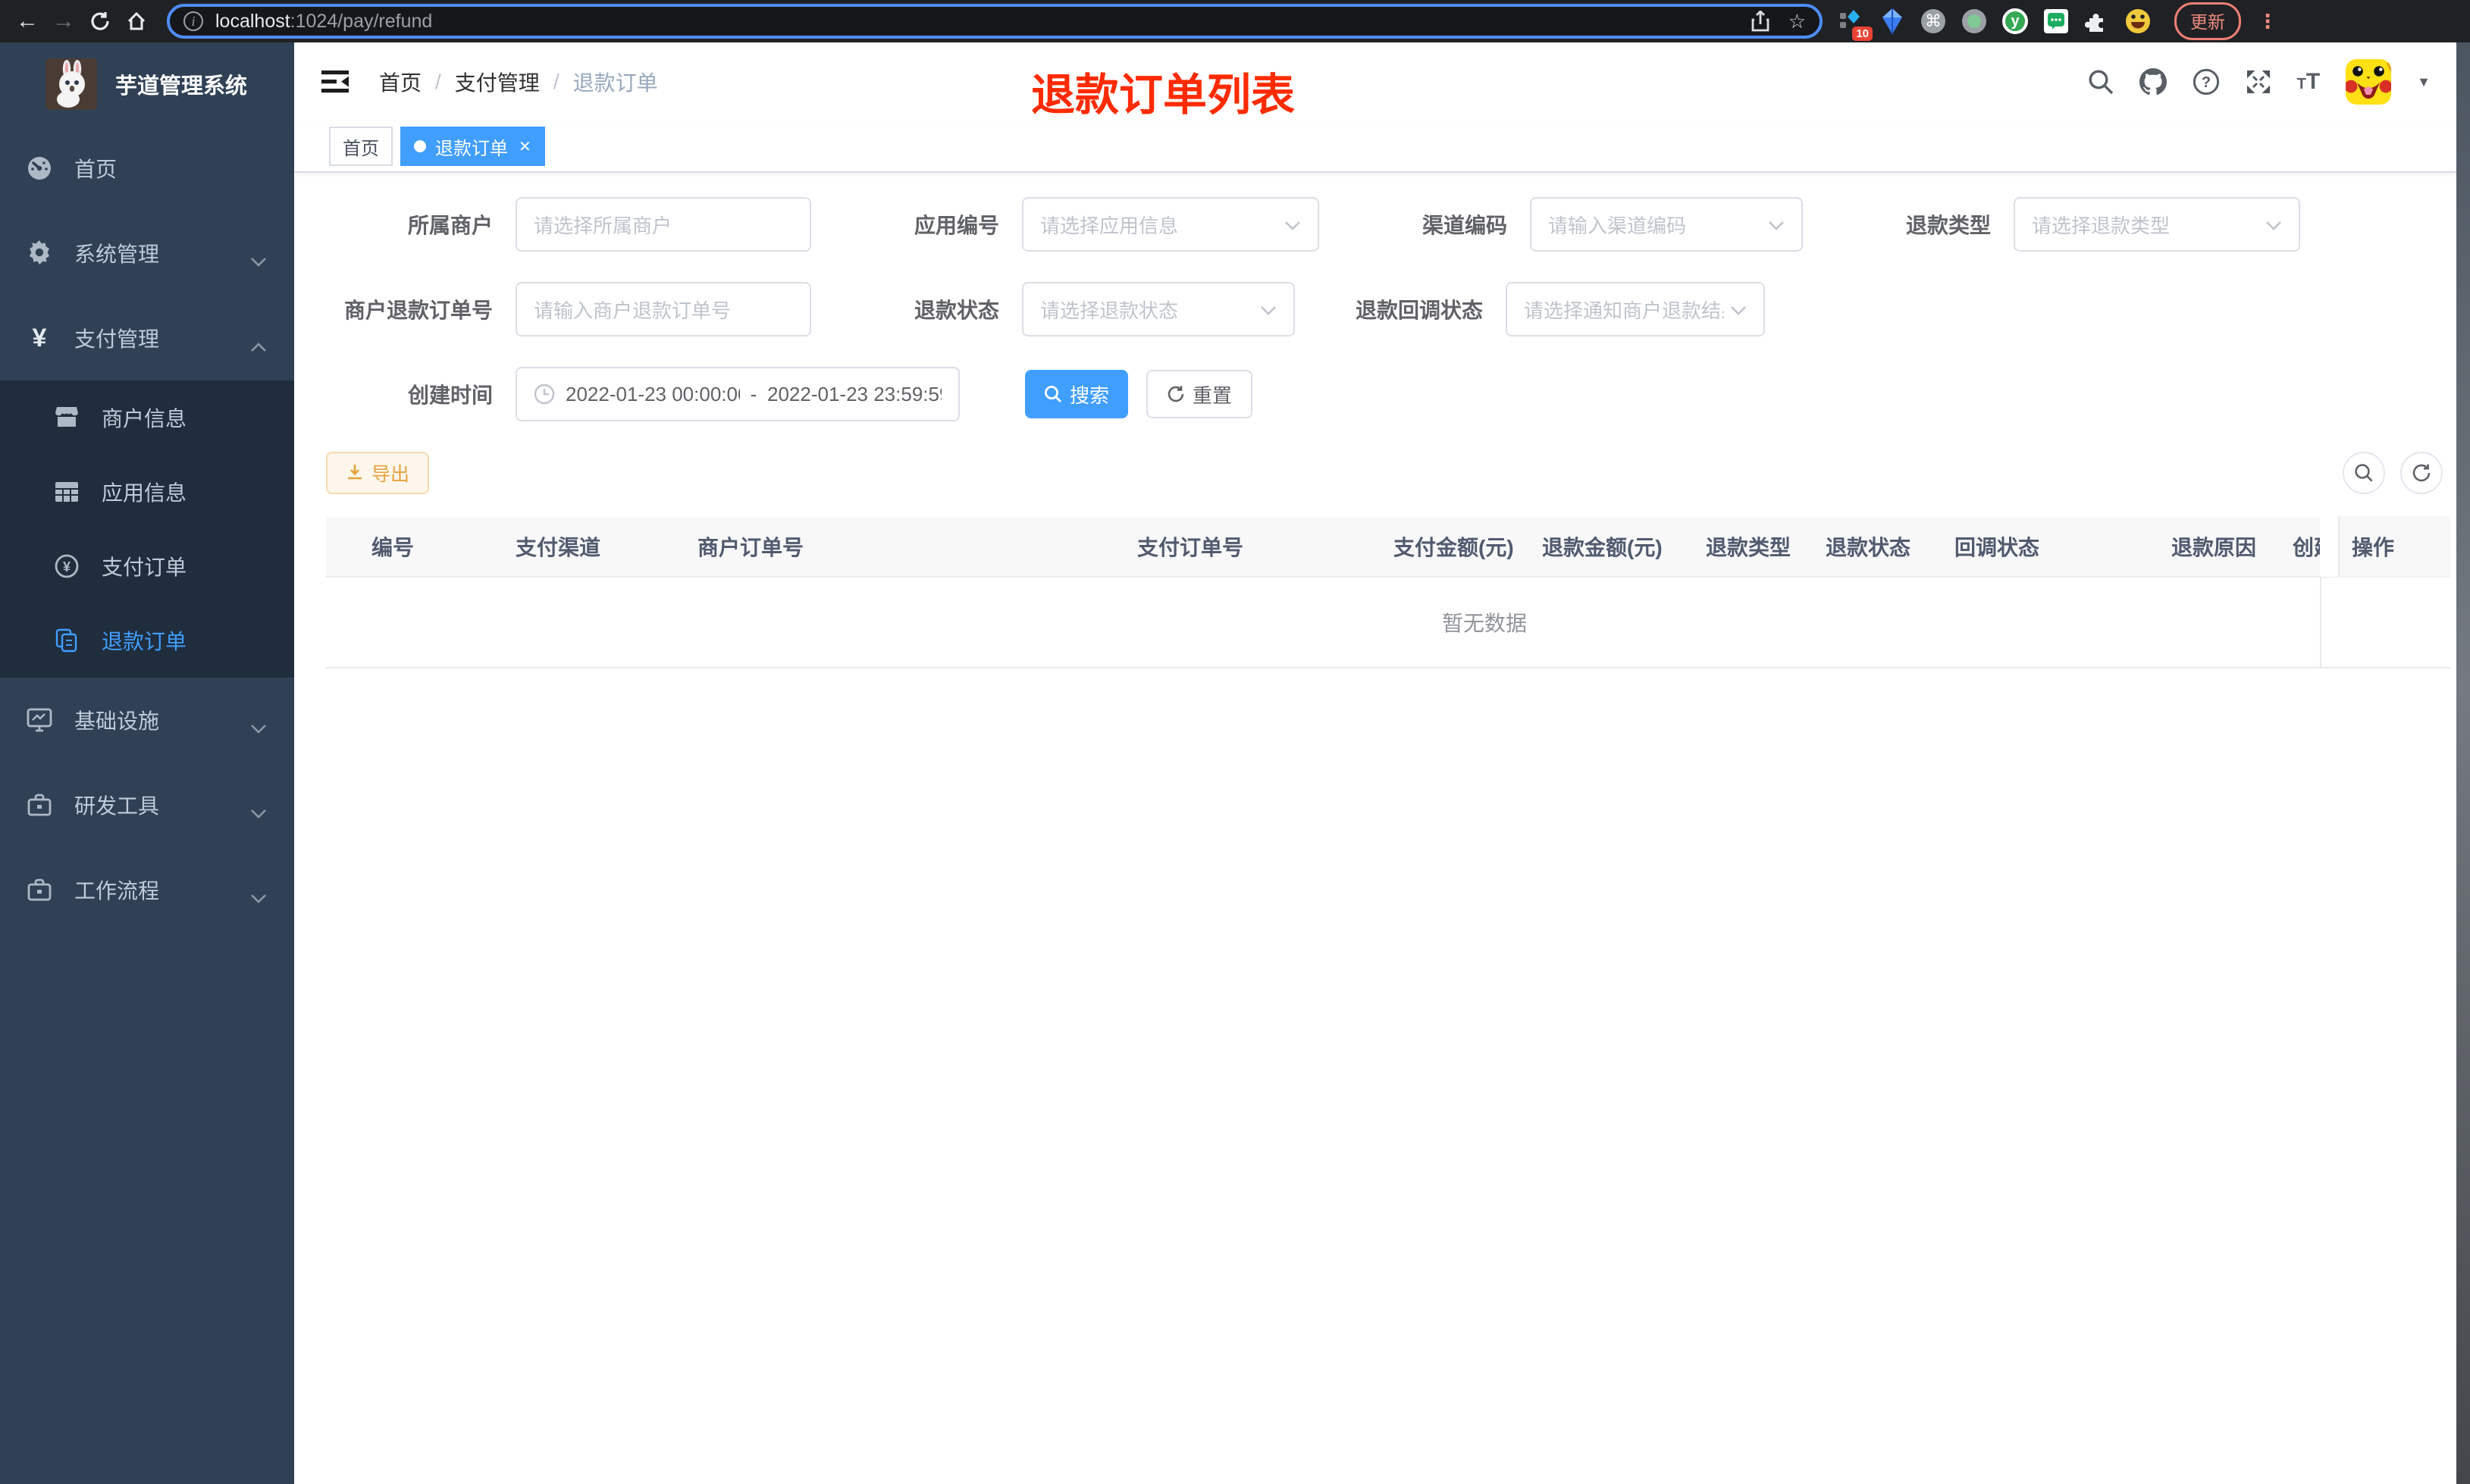 The width and height of the screenshot is (2470, 1484). What do you see at coordinates (258, 345) in the screenshot?
I see `chevron-up-icon` at bounding box center [258, 345].